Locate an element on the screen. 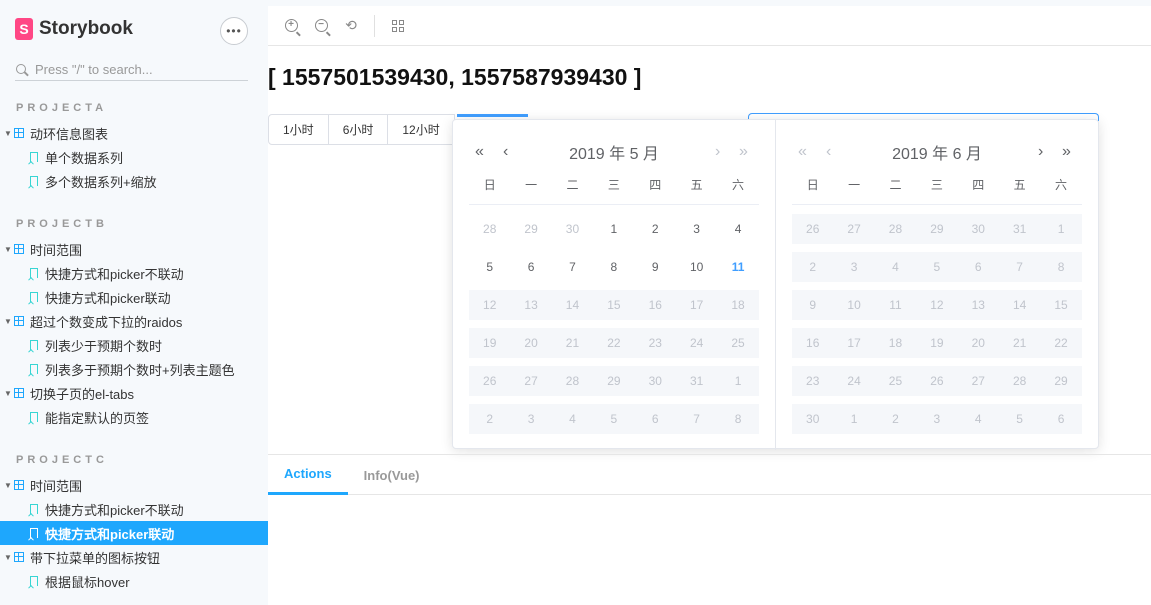 The width and height of the screenshot is (1151, 605). calendar-divider is located at coordinates (775, 285).